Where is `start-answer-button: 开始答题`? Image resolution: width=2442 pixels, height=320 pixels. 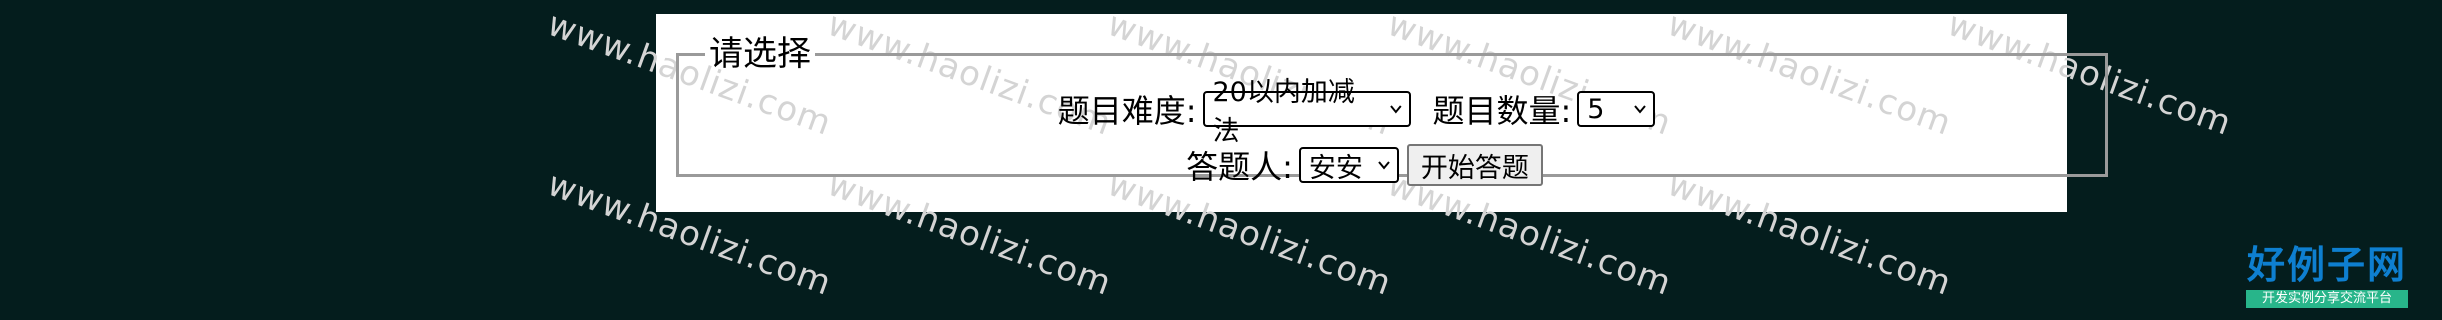 start-answer-button: 开始答题 is located at coordinates (1474, 165).